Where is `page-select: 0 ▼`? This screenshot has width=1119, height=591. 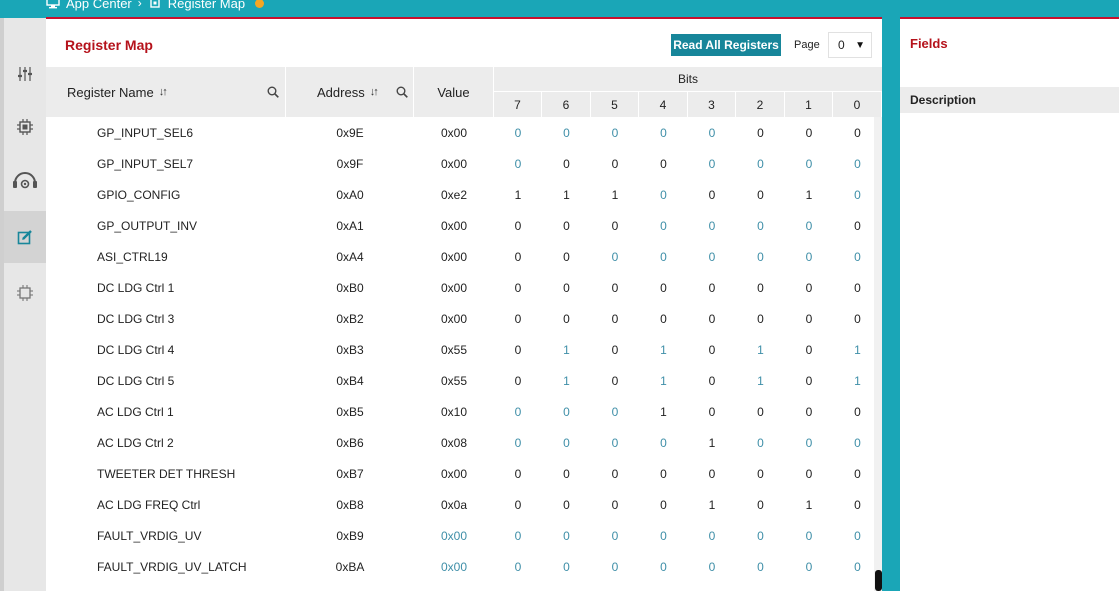 page-select: 0 ▼ is located at coordinates (850, 45).